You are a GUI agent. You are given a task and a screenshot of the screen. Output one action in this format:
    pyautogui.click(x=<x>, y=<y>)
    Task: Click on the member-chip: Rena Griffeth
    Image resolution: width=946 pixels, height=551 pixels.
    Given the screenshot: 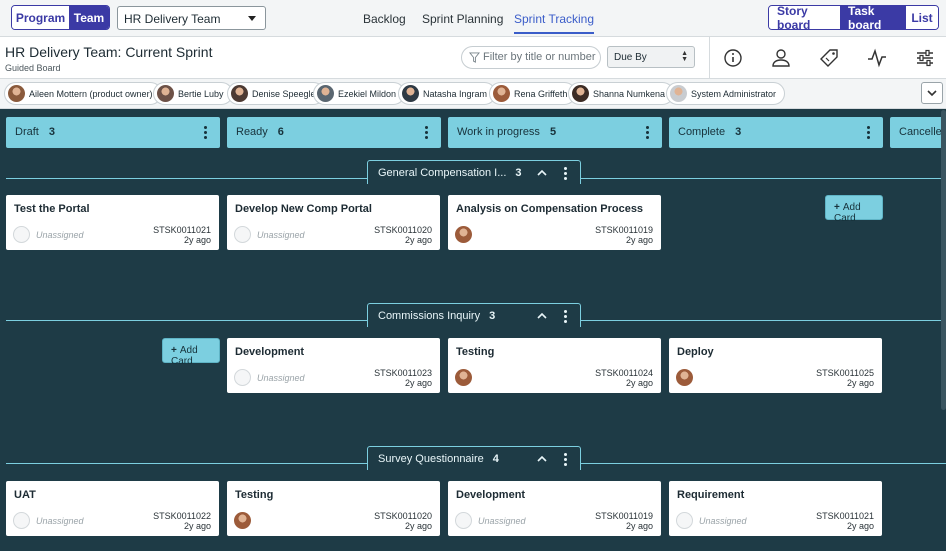 What is the action you would take?
    pyautogui.click(x=533, y=93)
    